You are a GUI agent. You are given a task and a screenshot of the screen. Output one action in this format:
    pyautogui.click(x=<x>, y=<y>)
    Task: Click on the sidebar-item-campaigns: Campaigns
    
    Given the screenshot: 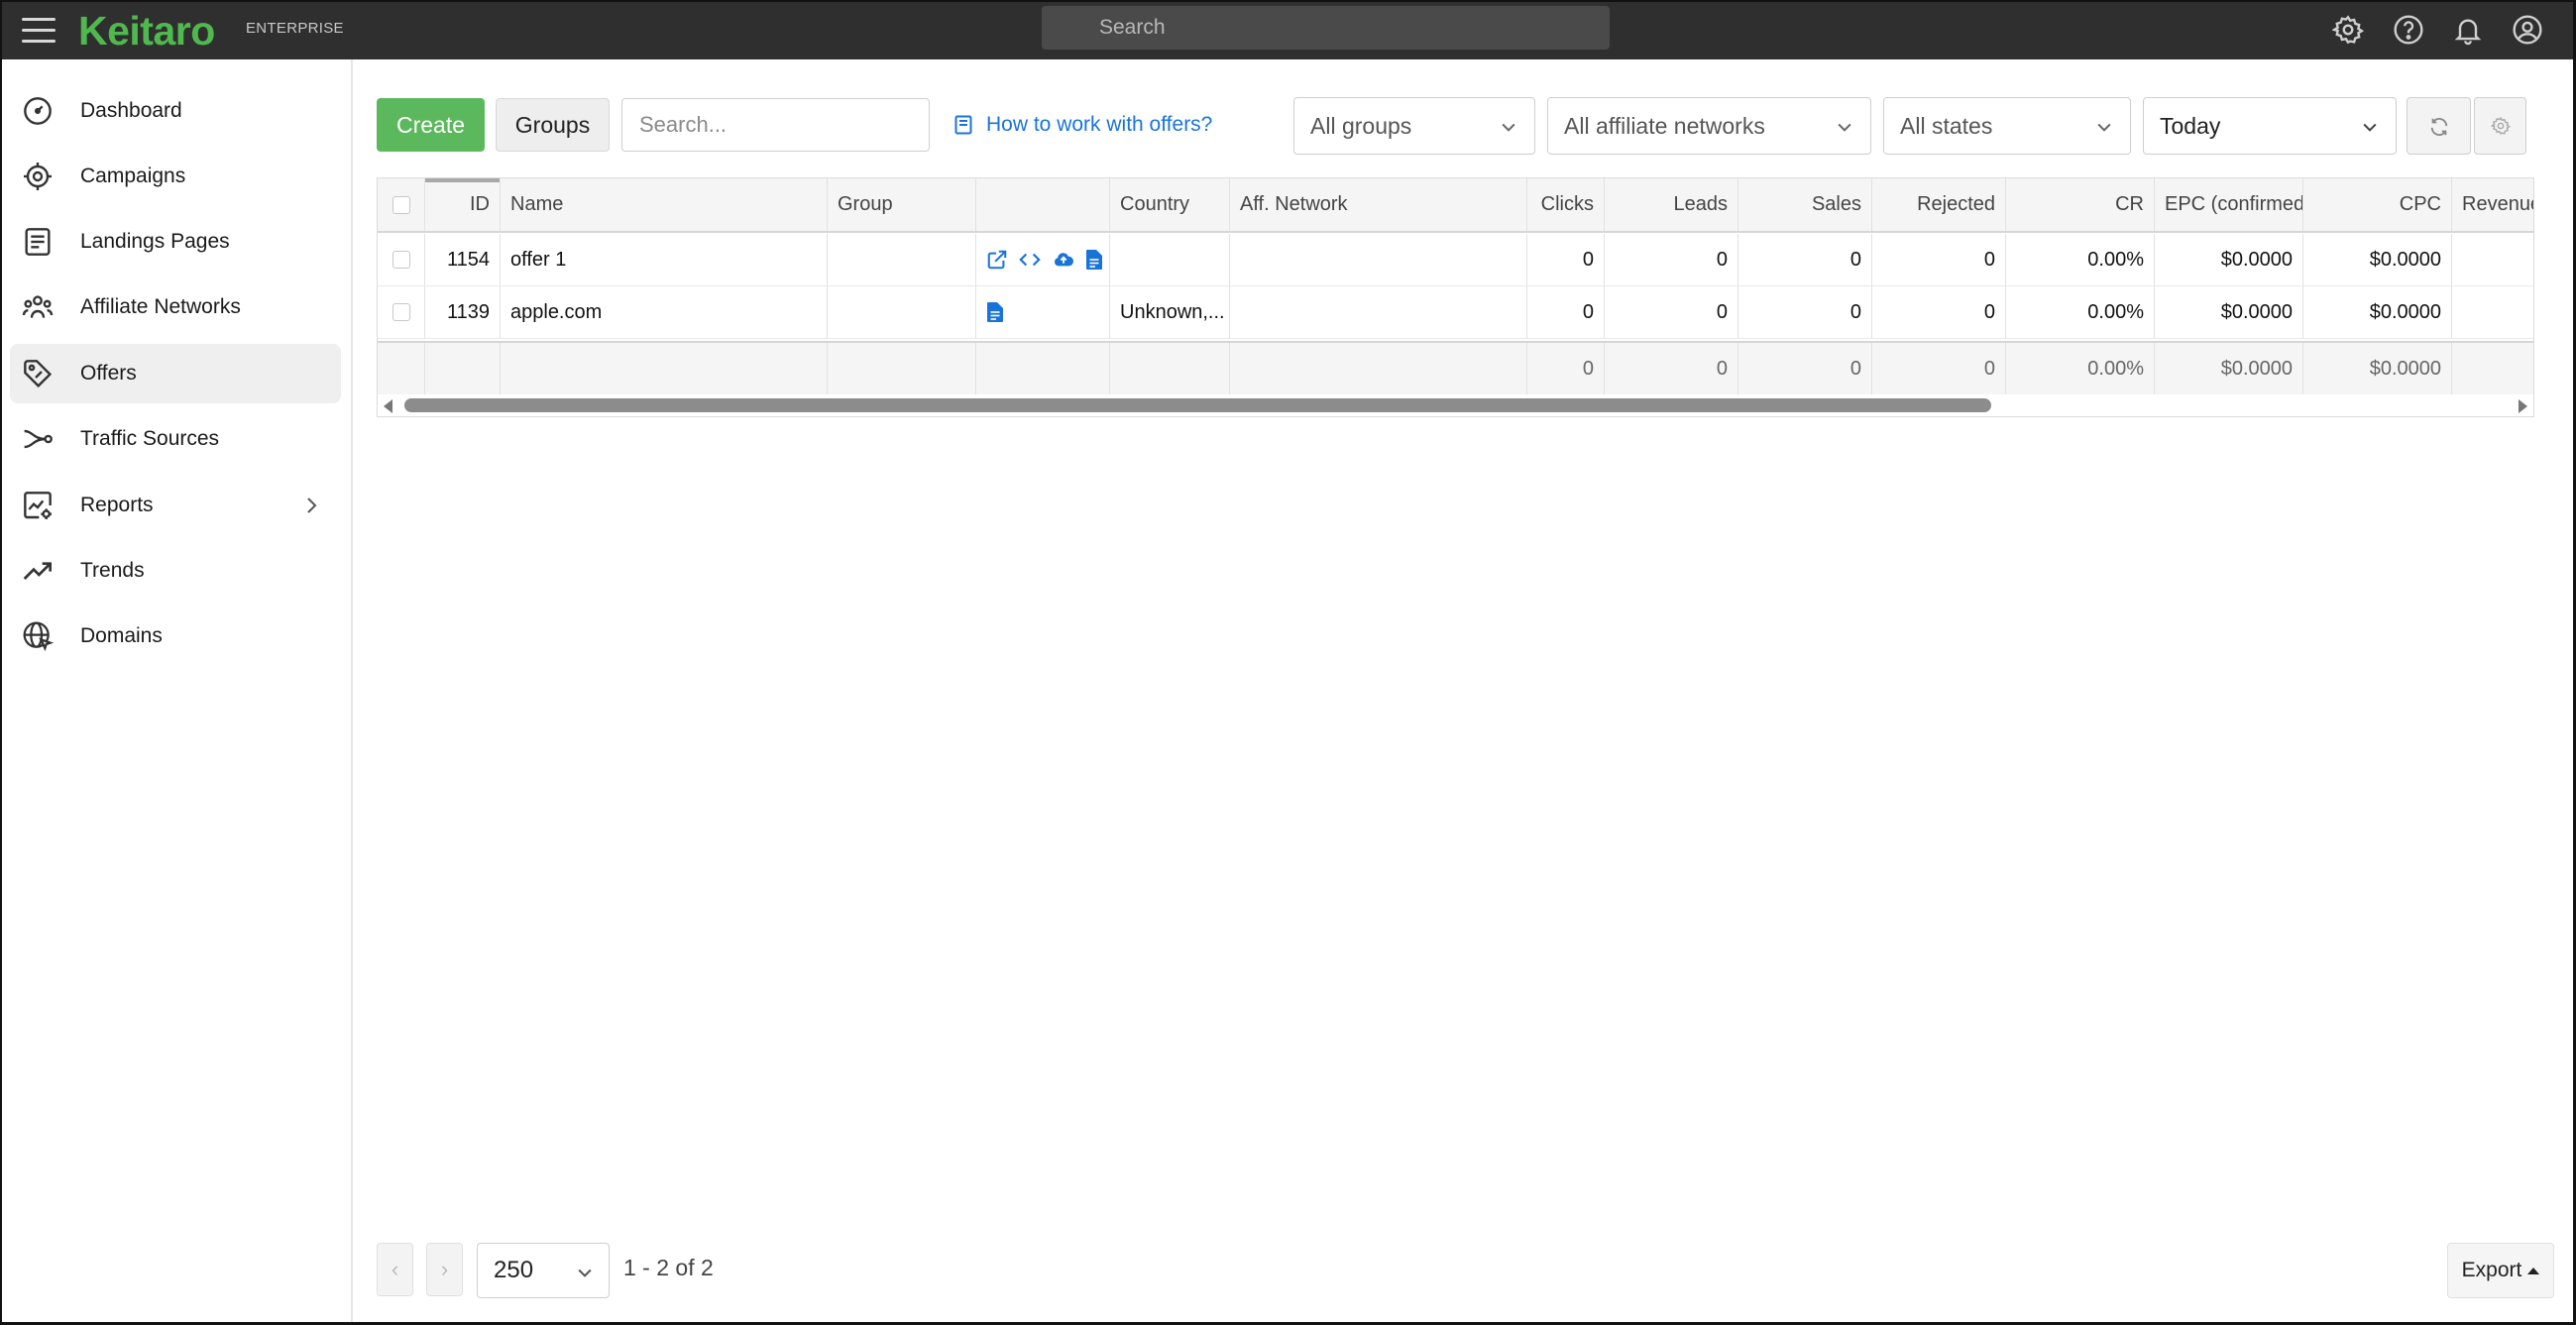 What is the action you would take?
    pyautogui.click(x=175, y=176)
    